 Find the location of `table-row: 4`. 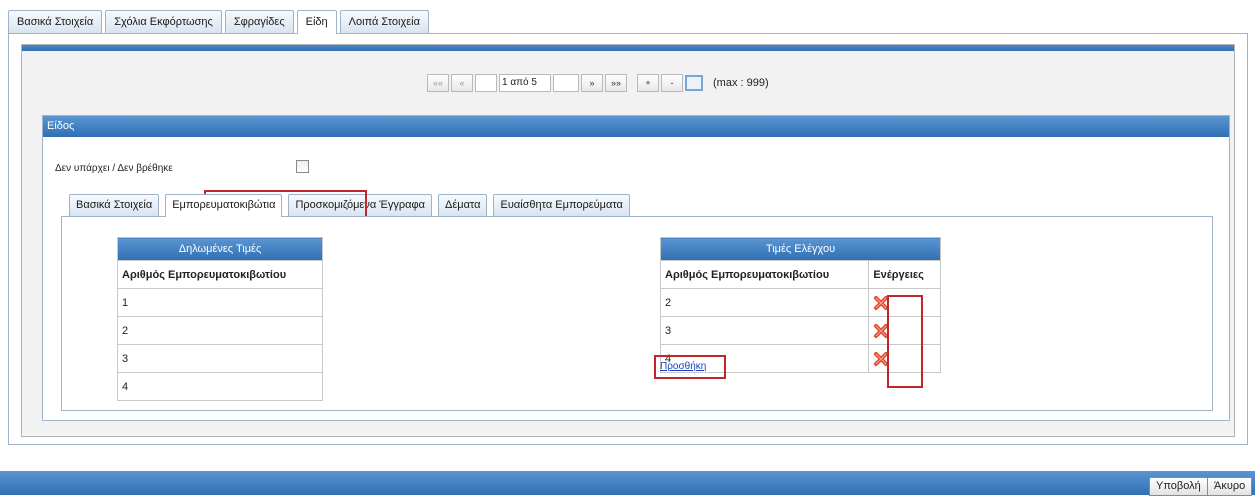

table-row: 4 is located at coordinates (220, 386).